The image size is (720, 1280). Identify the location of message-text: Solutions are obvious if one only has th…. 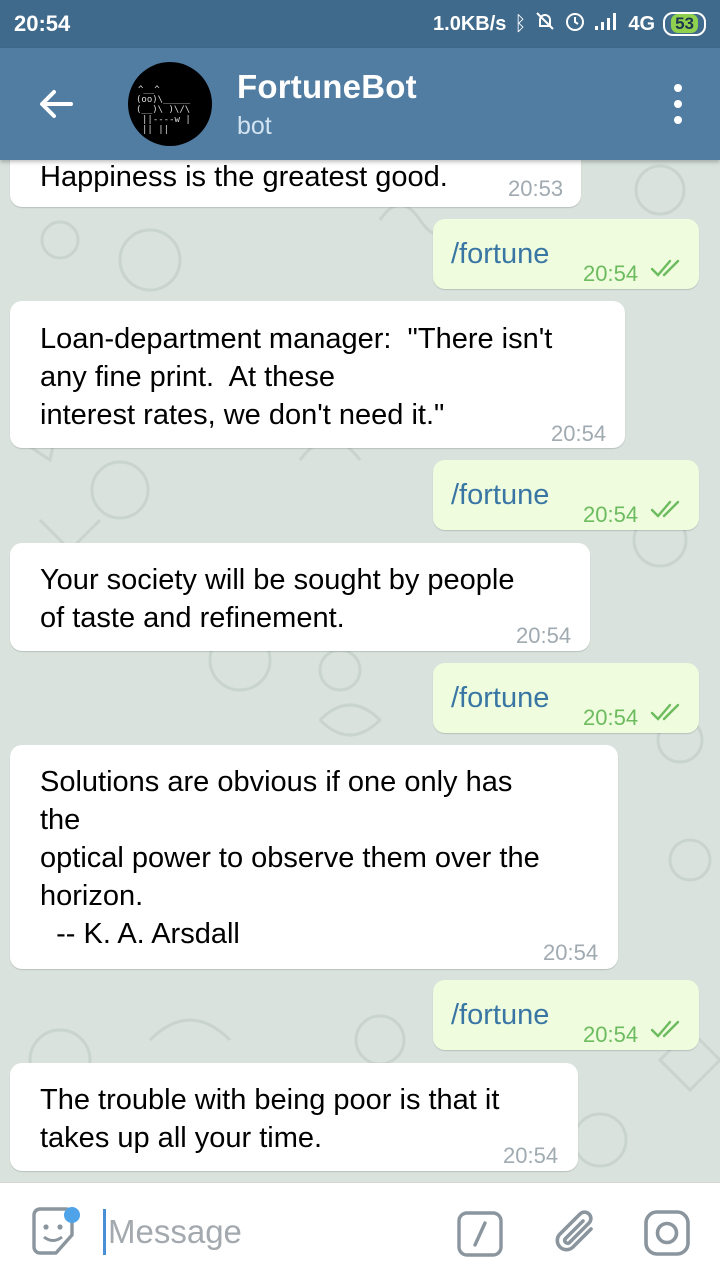
(290, 858).